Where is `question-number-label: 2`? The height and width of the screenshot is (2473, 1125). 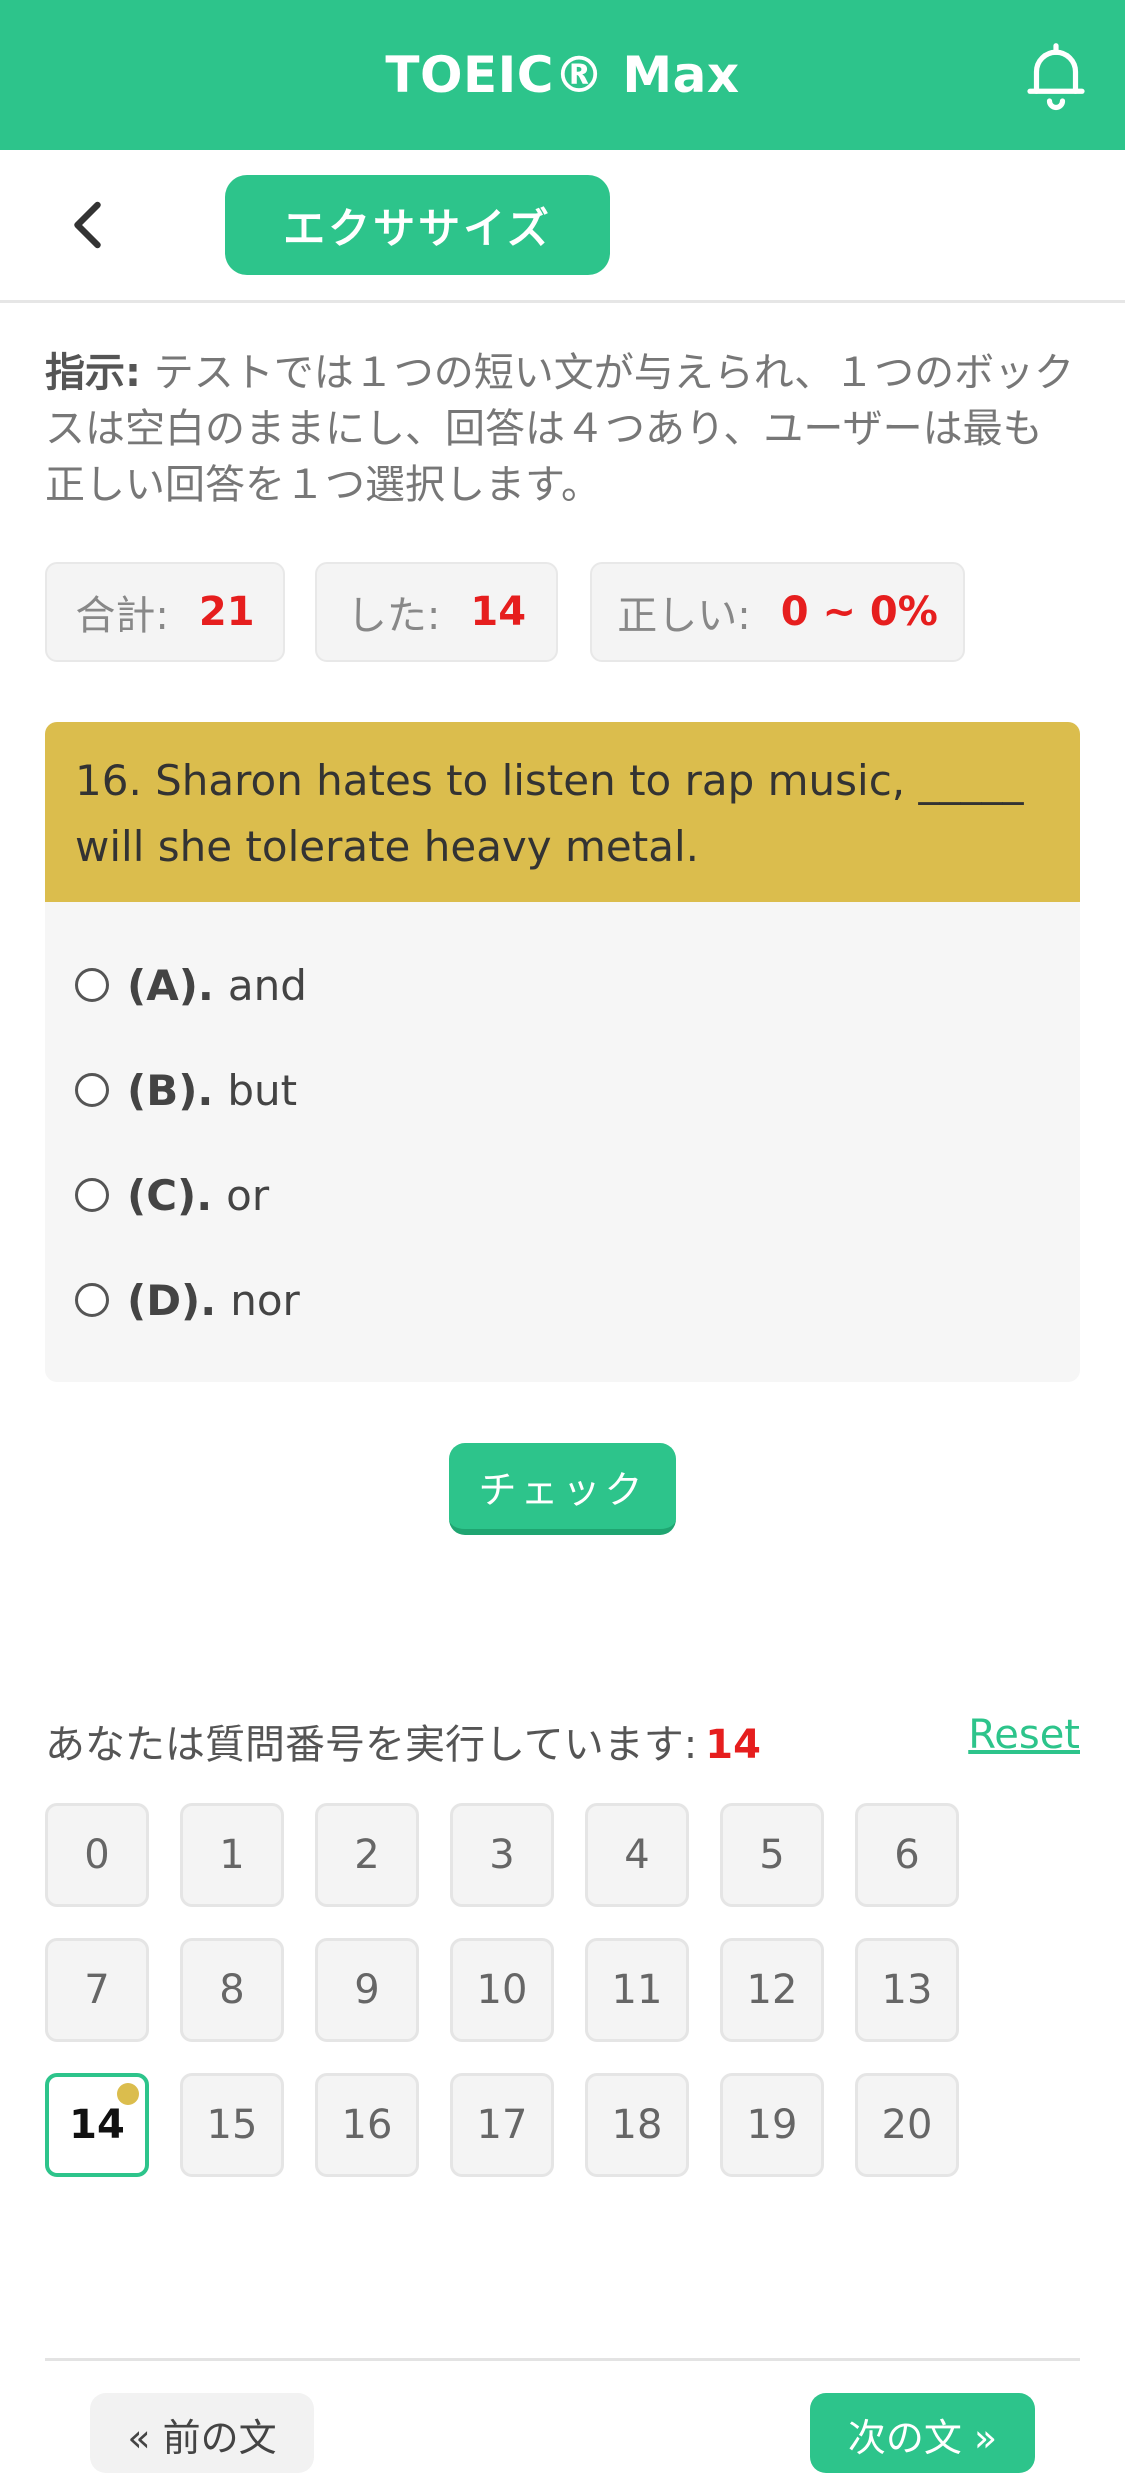 question-number-label: 2 is located at coordinates (367, 1855).